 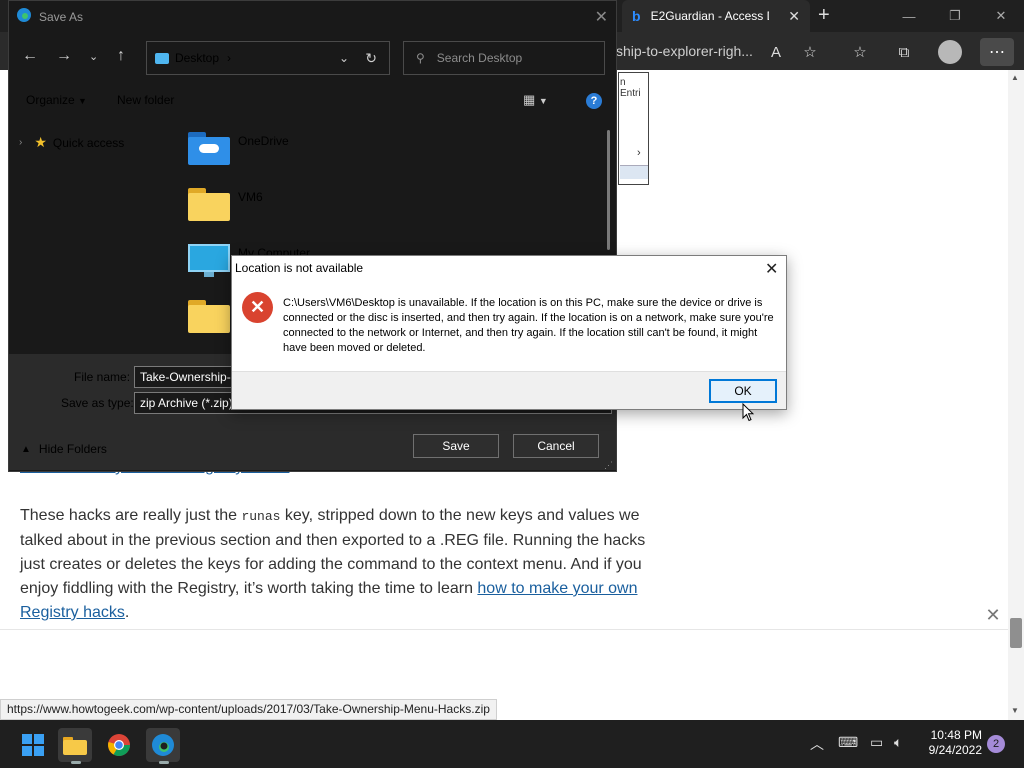 What do you see at coordinates (1016, 633) in the screenshot?
I see `scroll-thumb` at bounding box center [1016, 633].